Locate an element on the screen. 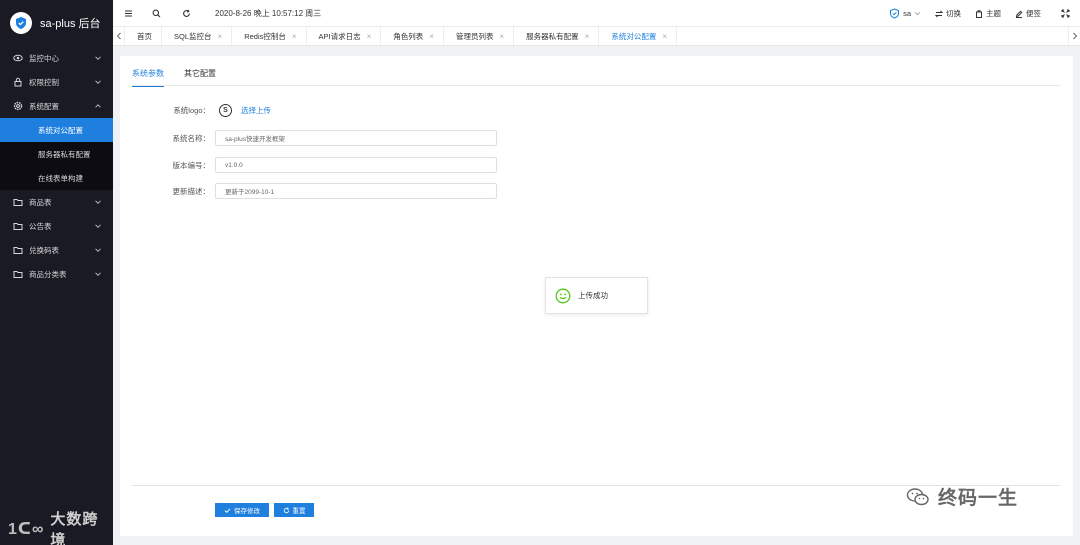  theme-label: 主题 is located at coordinates (993, 13).